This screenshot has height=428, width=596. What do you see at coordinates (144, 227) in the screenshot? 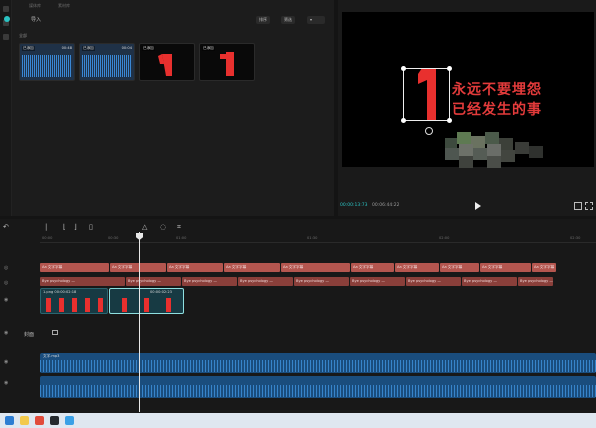
I see `mask-icon: △` at bounding box center [144, 227].